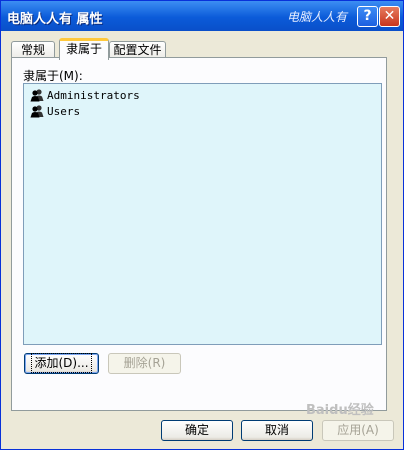 The image size is (404, 450). I want to click on close-button: ✕, so click(389, 16).